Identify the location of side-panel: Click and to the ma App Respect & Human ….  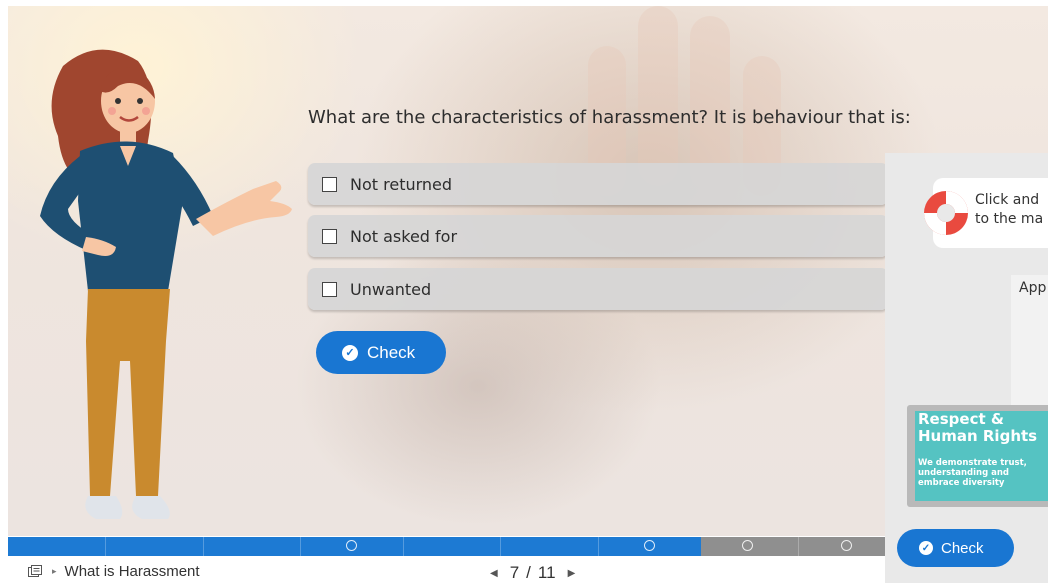
(966, 368).